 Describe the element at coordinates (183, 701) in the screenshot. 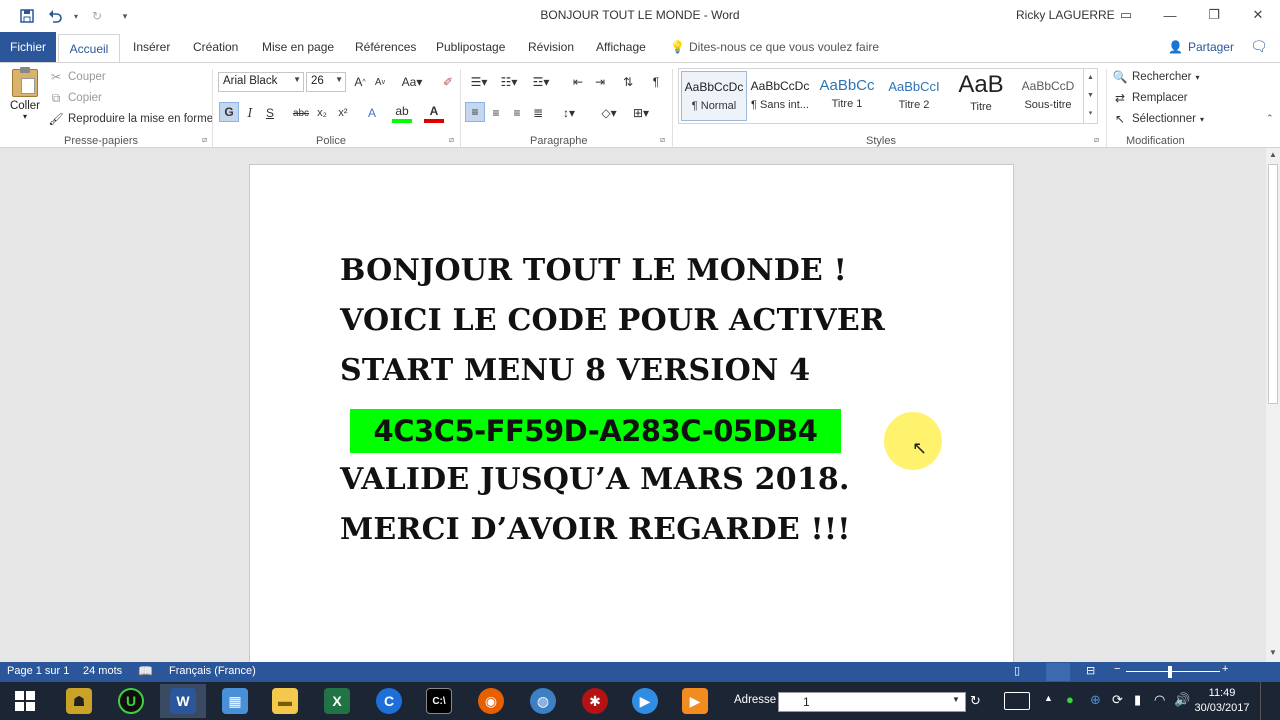

I see `word-taskbar-icon: W` at that location.